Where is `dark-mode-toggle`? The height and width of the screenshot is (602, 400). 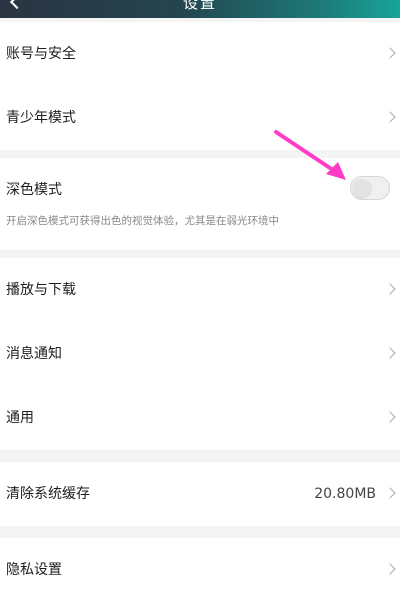 dark-mode-toggle is located at coordinates (370, 188).